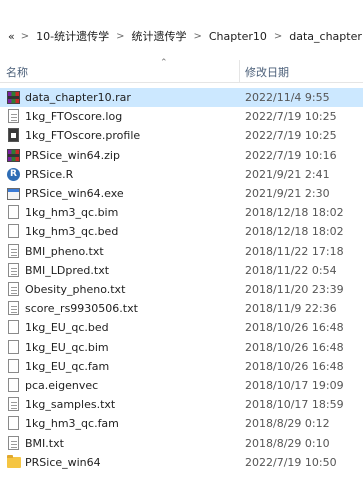 The image size is (363, 477). Describe the element at coordinates (72, 213) in the screenshot. I see `file-name: 1kg_hm3_qc.bim` at that location.